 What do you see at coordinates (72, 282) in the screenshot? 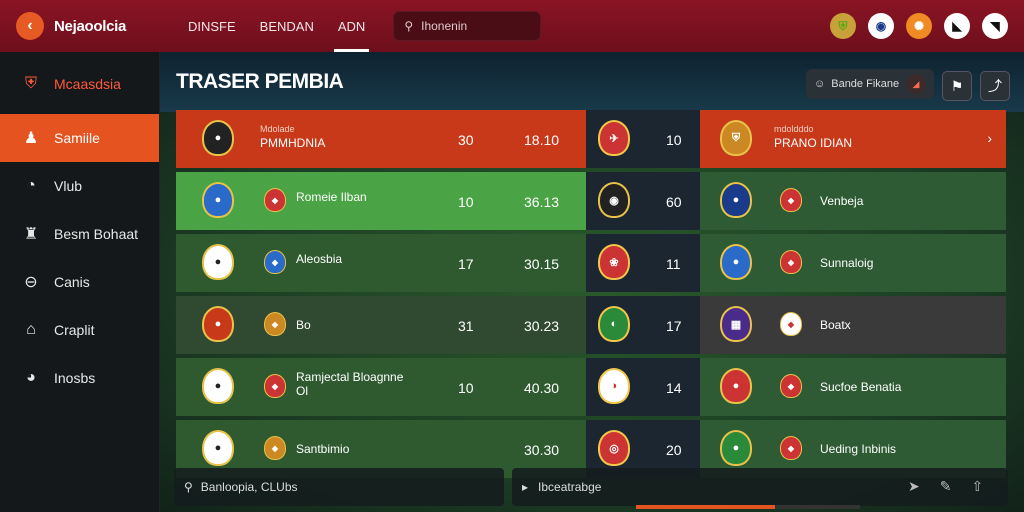
I see `sidebar-item-label: Canis` at bounding box center [72, 282].